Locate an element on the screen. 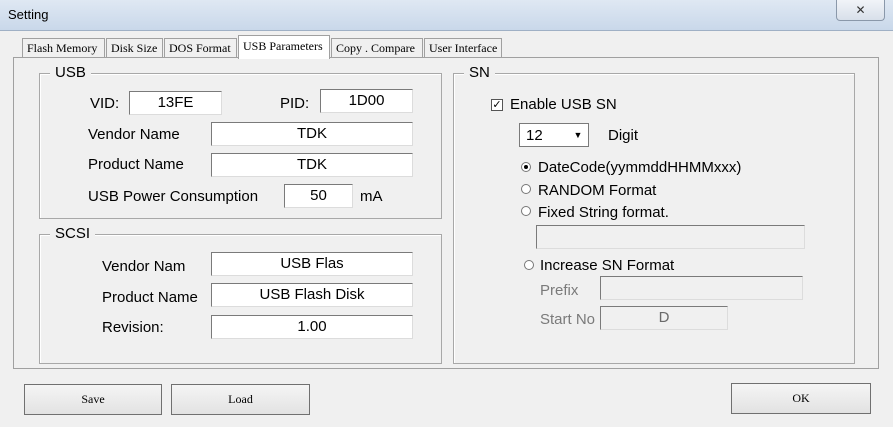 Image resolution: width=893 pixels, height=427 pixels. window-title: Setting is located at coordinates (28, 14).